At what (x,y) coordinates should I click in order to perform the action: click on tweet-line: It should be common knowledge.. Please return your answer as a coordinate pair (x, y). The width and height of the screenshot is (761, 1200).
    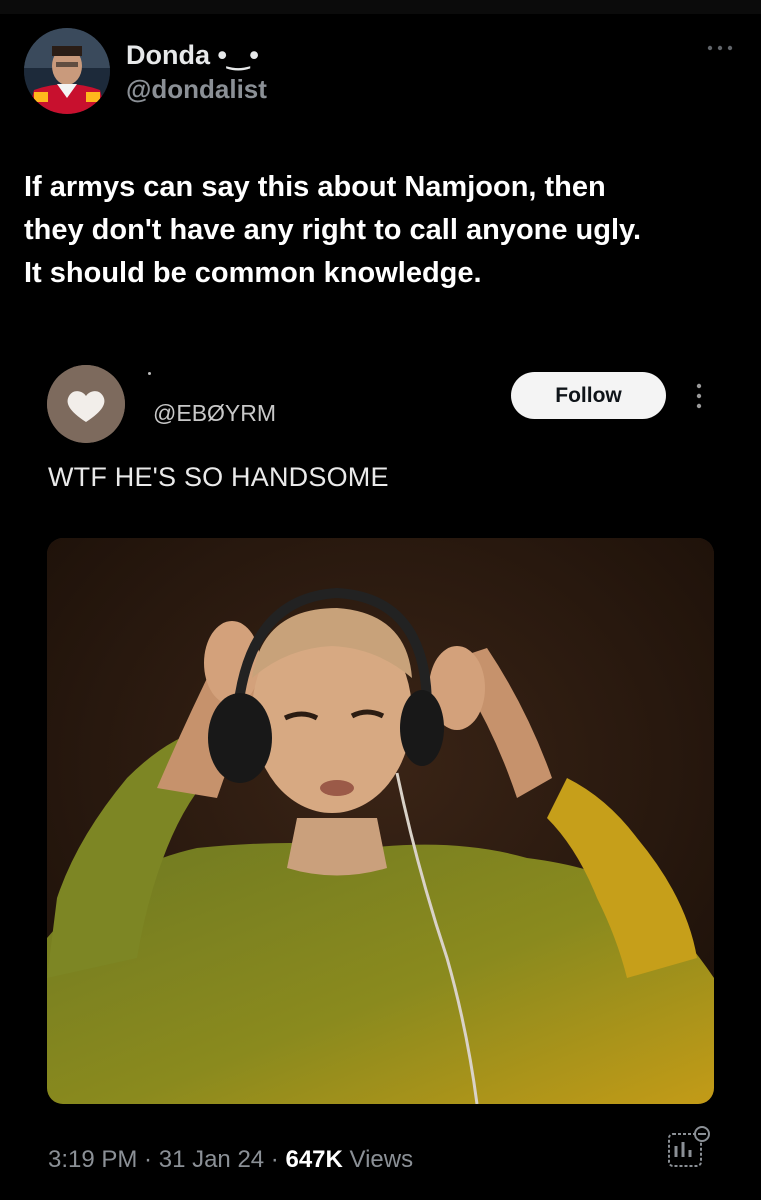
    Looking at the image, I should click on (253, 273).